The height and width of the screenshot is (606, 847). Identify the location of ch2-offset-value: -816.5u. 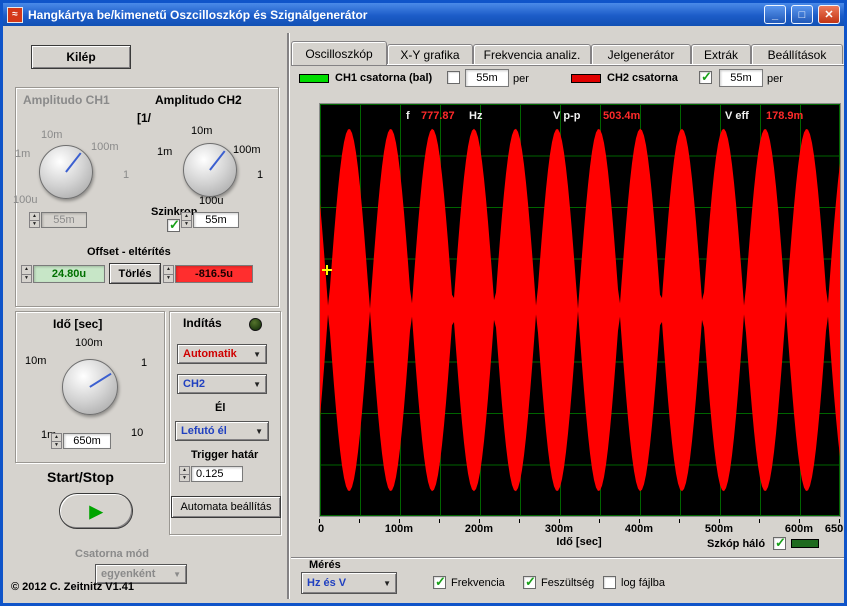
(214, 274).